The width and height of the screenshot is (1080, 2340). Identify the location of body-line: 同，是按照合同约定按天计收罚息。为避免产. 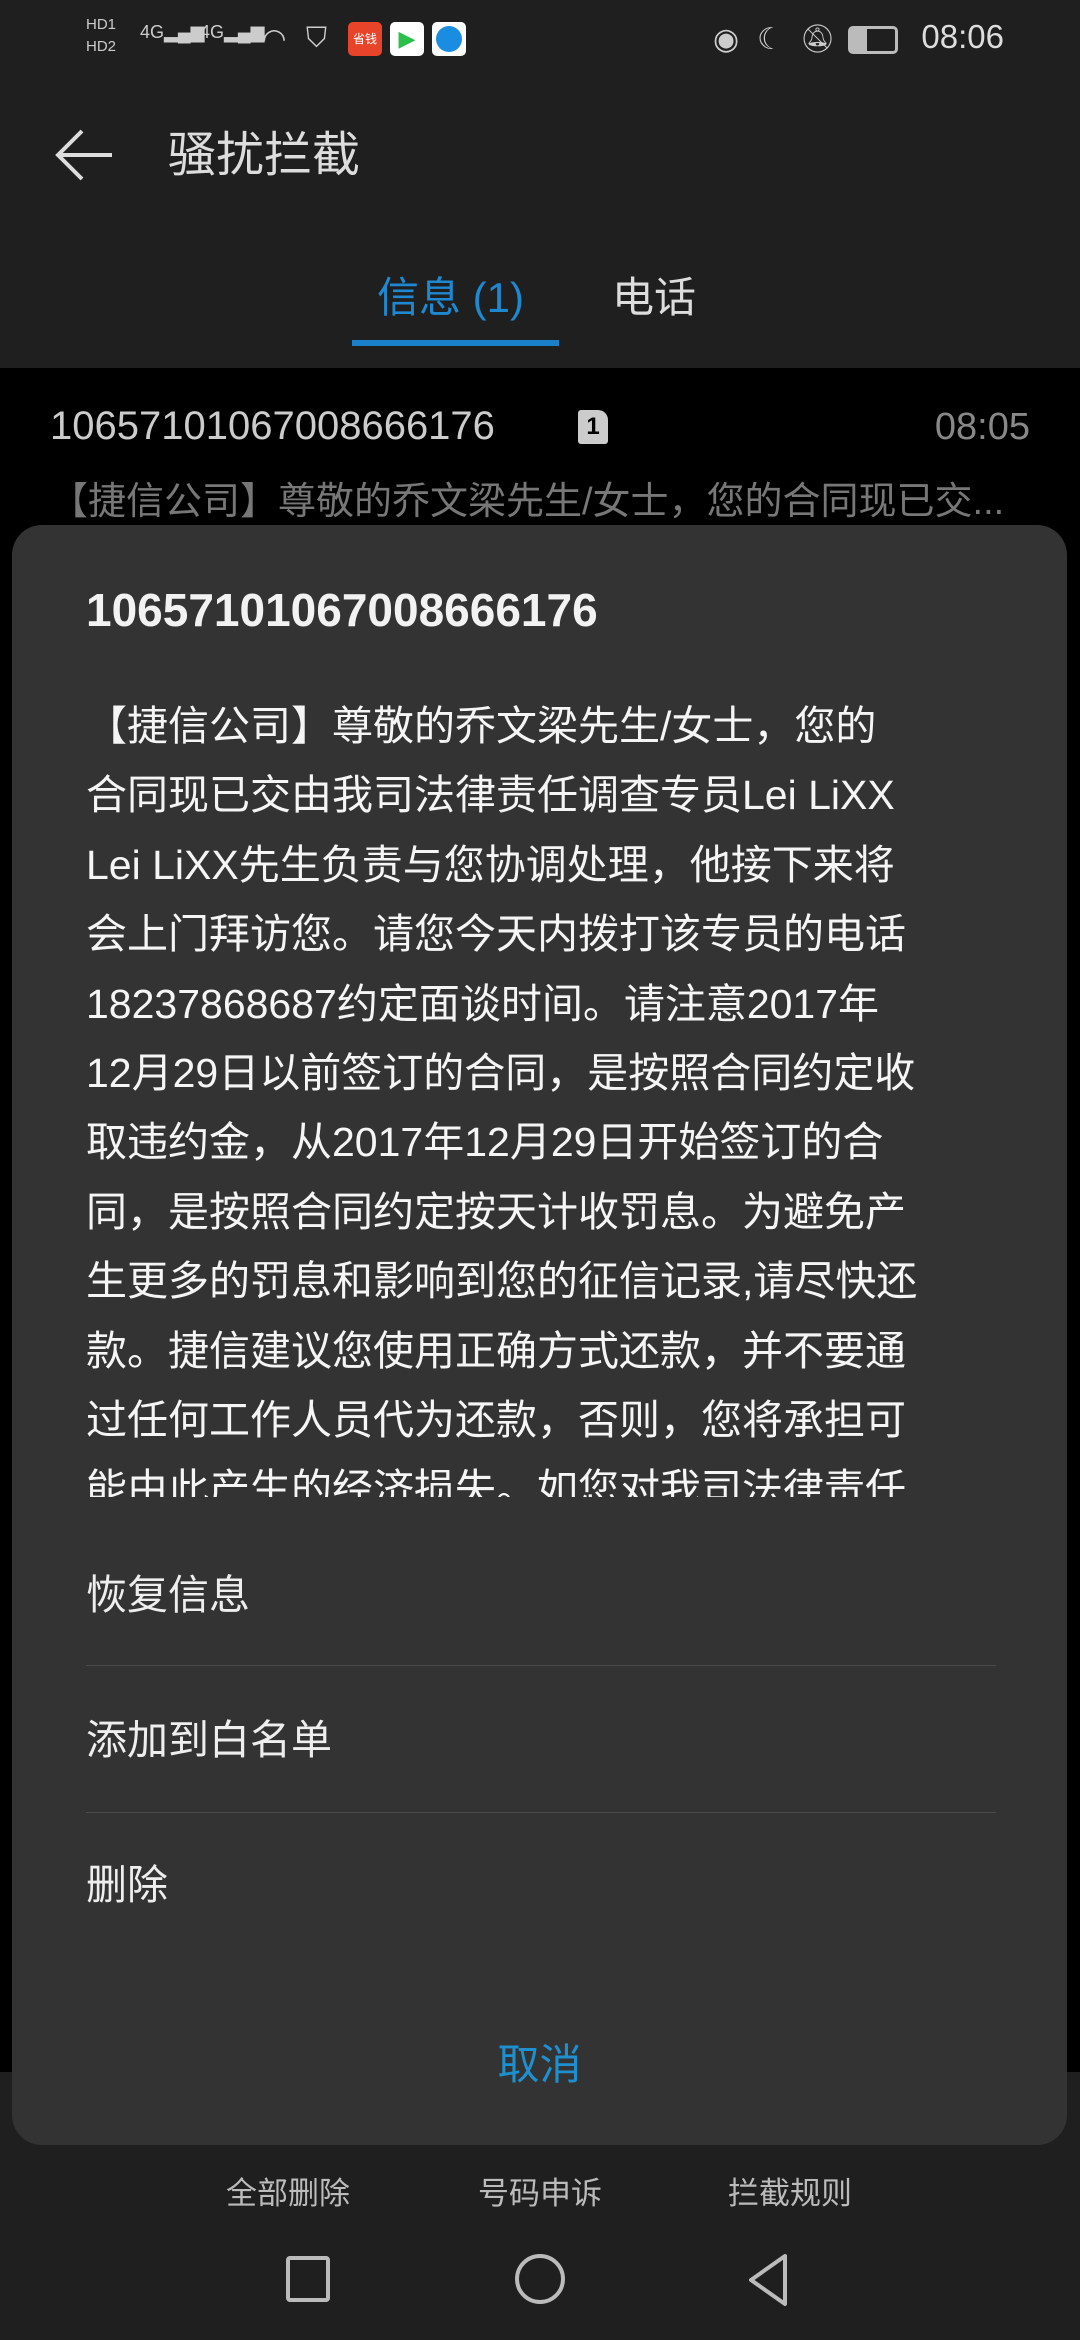
(496, 1211).